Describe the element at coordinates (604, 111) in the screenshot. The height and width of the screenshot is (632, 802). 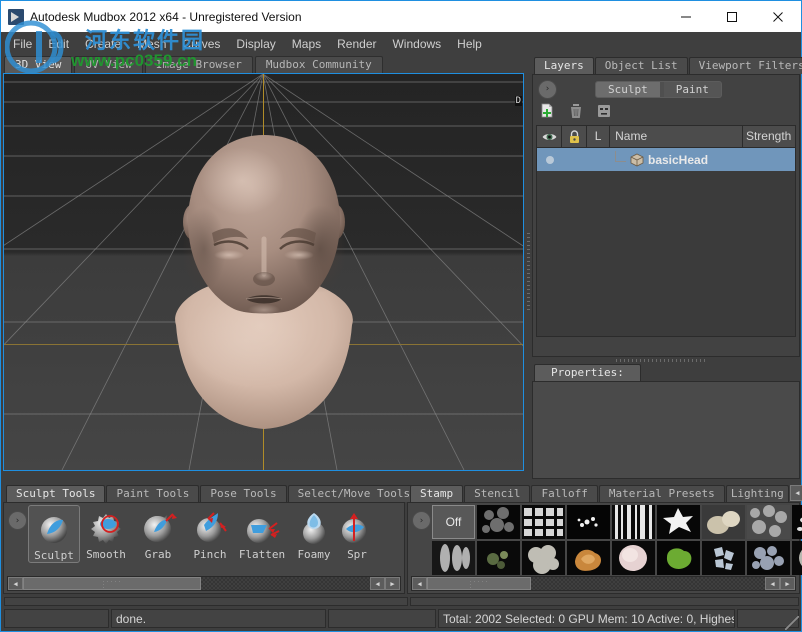
I see `mask-layer-icon` at that location.